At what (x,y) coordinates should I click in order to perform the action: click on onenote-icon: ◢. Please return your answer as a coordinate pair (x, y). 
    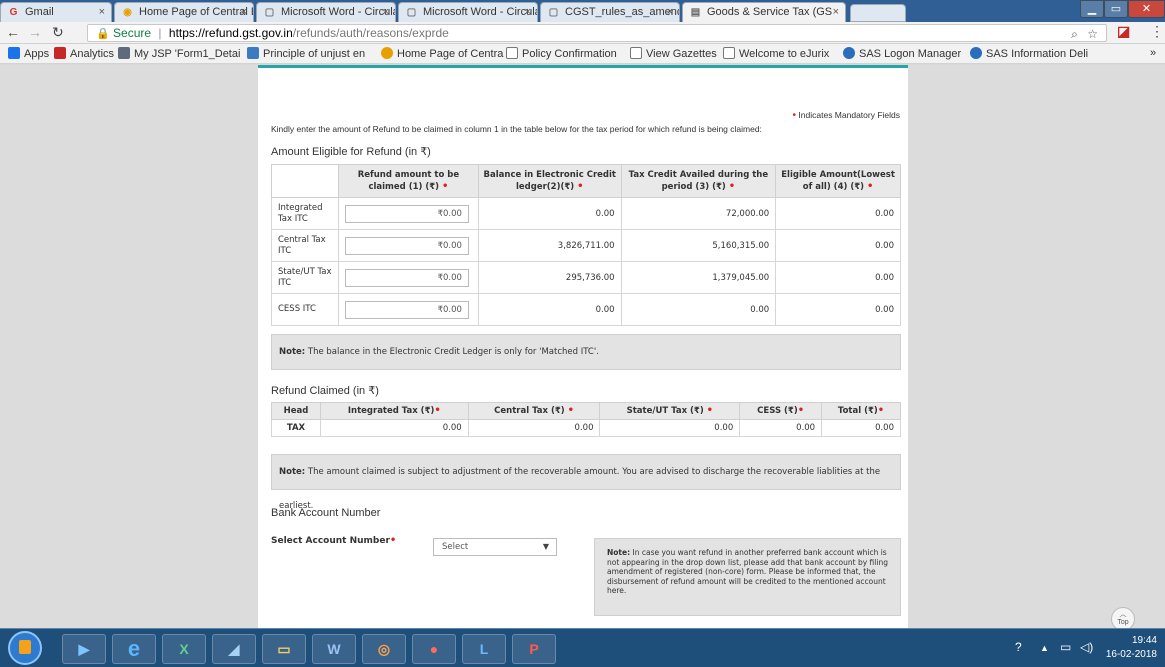
    Looking at the image, I should click on (234, 649).